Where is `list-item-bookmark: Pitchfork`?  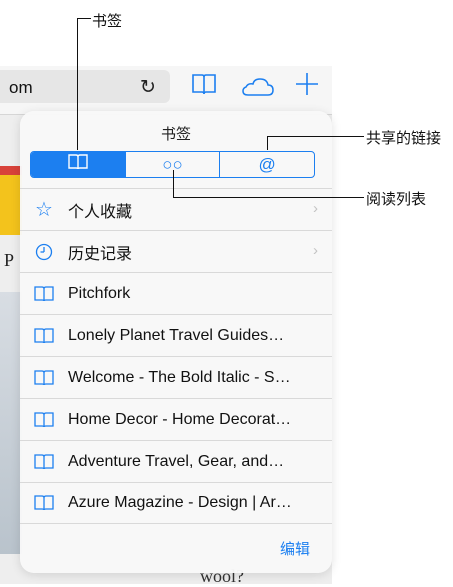
list-item-bookmark: Pitchfork is located at coordinates (176, 293).